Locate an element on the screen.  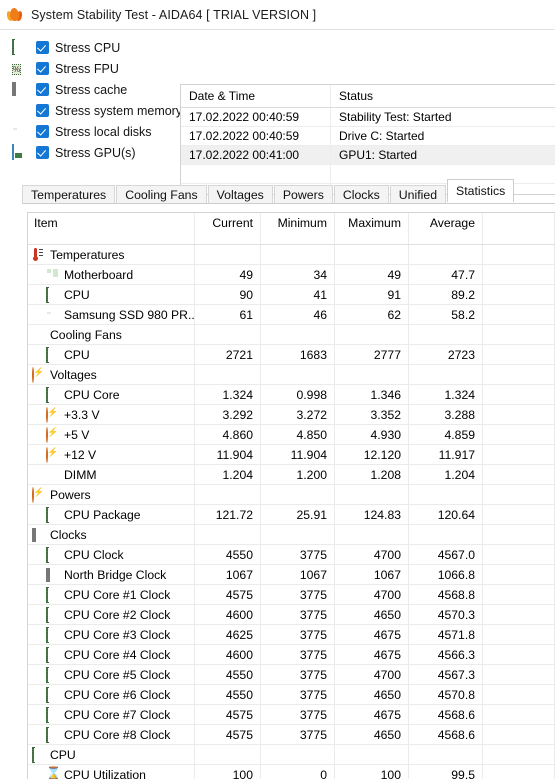
statistics-row: CPU is located at coordinates (291, 755).